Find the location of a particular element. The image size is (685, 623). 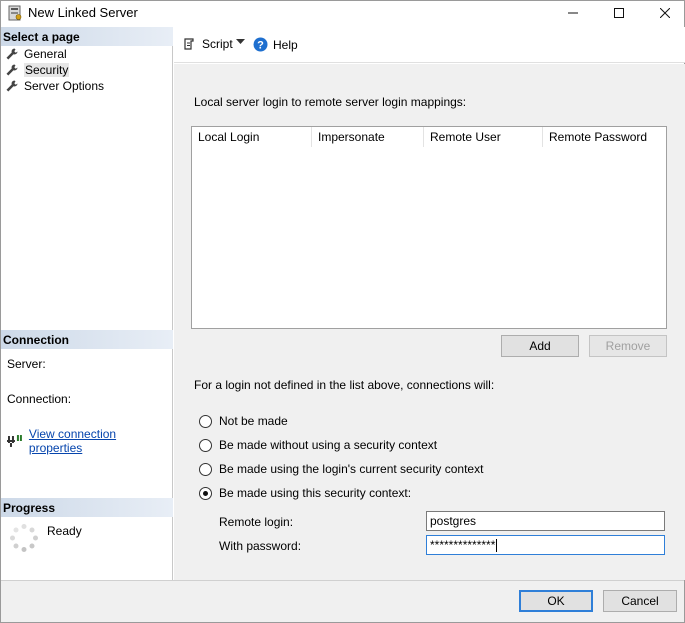

minimize-icon is located at coordinates (573, 13).